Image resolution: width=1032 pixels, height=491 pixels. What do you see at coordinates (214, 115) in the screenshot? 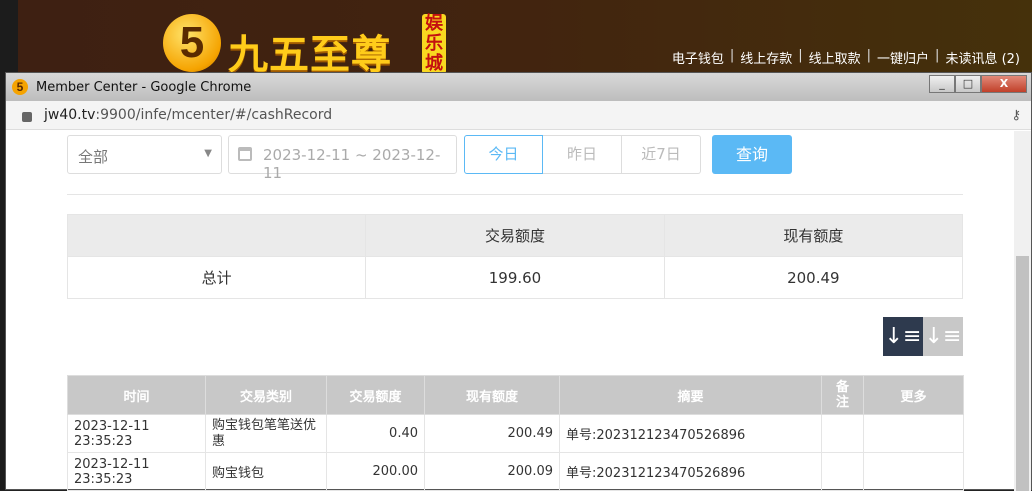
I see `url-path: :9900/infe/mcenter/#/cashRecord` at bounding box center [214, 115].